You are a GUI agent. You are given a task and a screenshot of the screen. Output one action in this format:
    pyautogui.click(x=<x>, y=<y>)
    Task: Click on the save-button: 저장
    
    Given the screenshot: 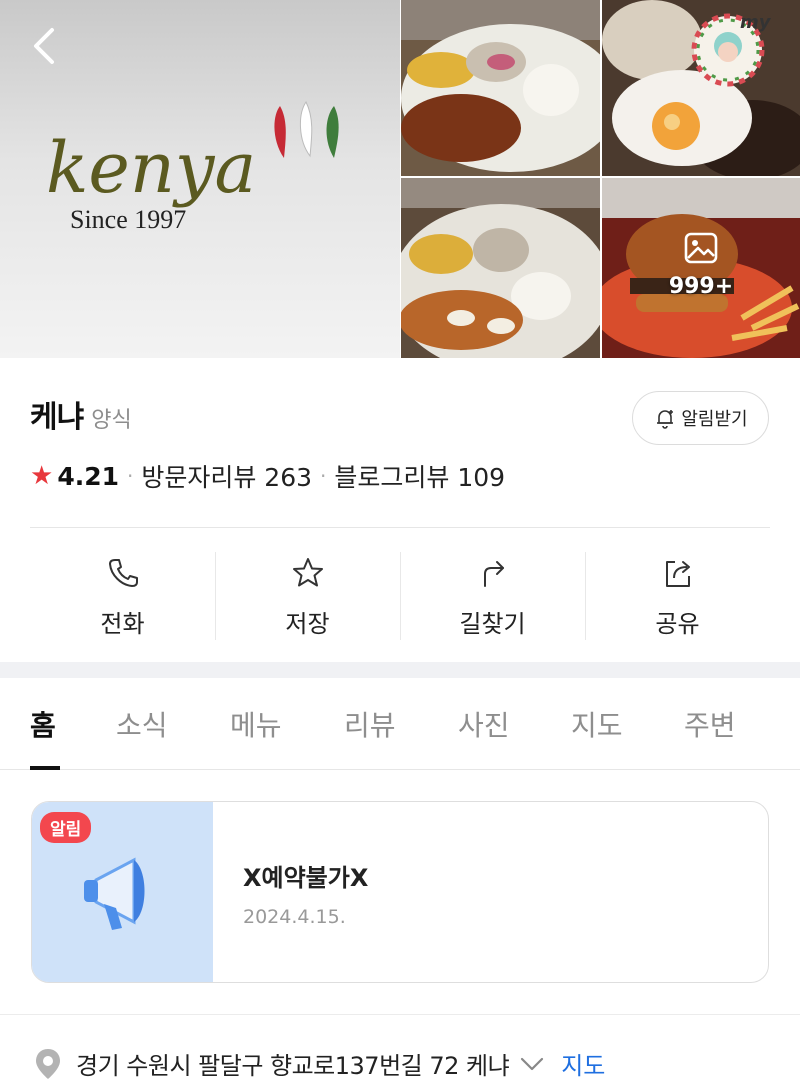 What is the action you would take?
    pyautogui.click(x=307, y=595)
    